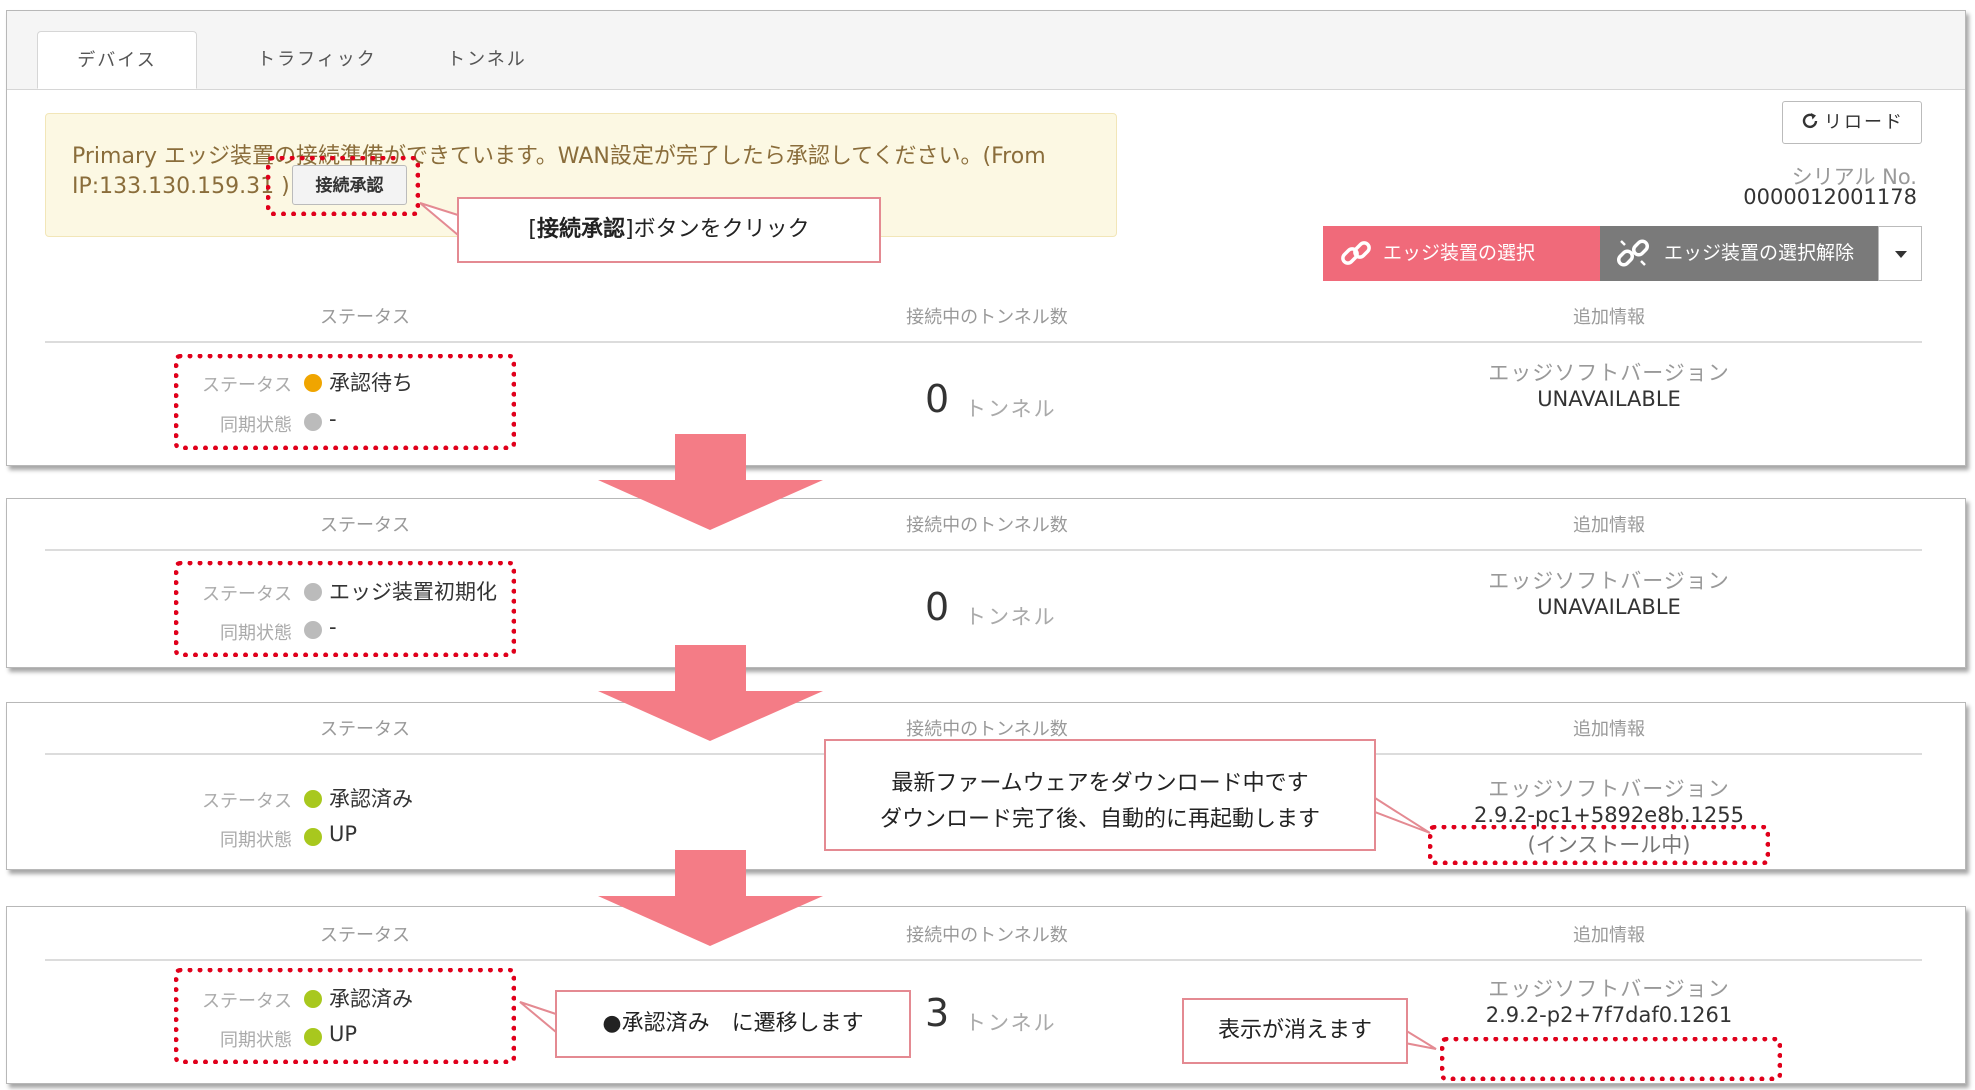 Image resolution: width=1975 pixels, height=1090 pixels. What do you see at coordinates (580, 229) in the screenshot?
I see `callout-click-bold: 接続承認` at bounding box center [580, 229].